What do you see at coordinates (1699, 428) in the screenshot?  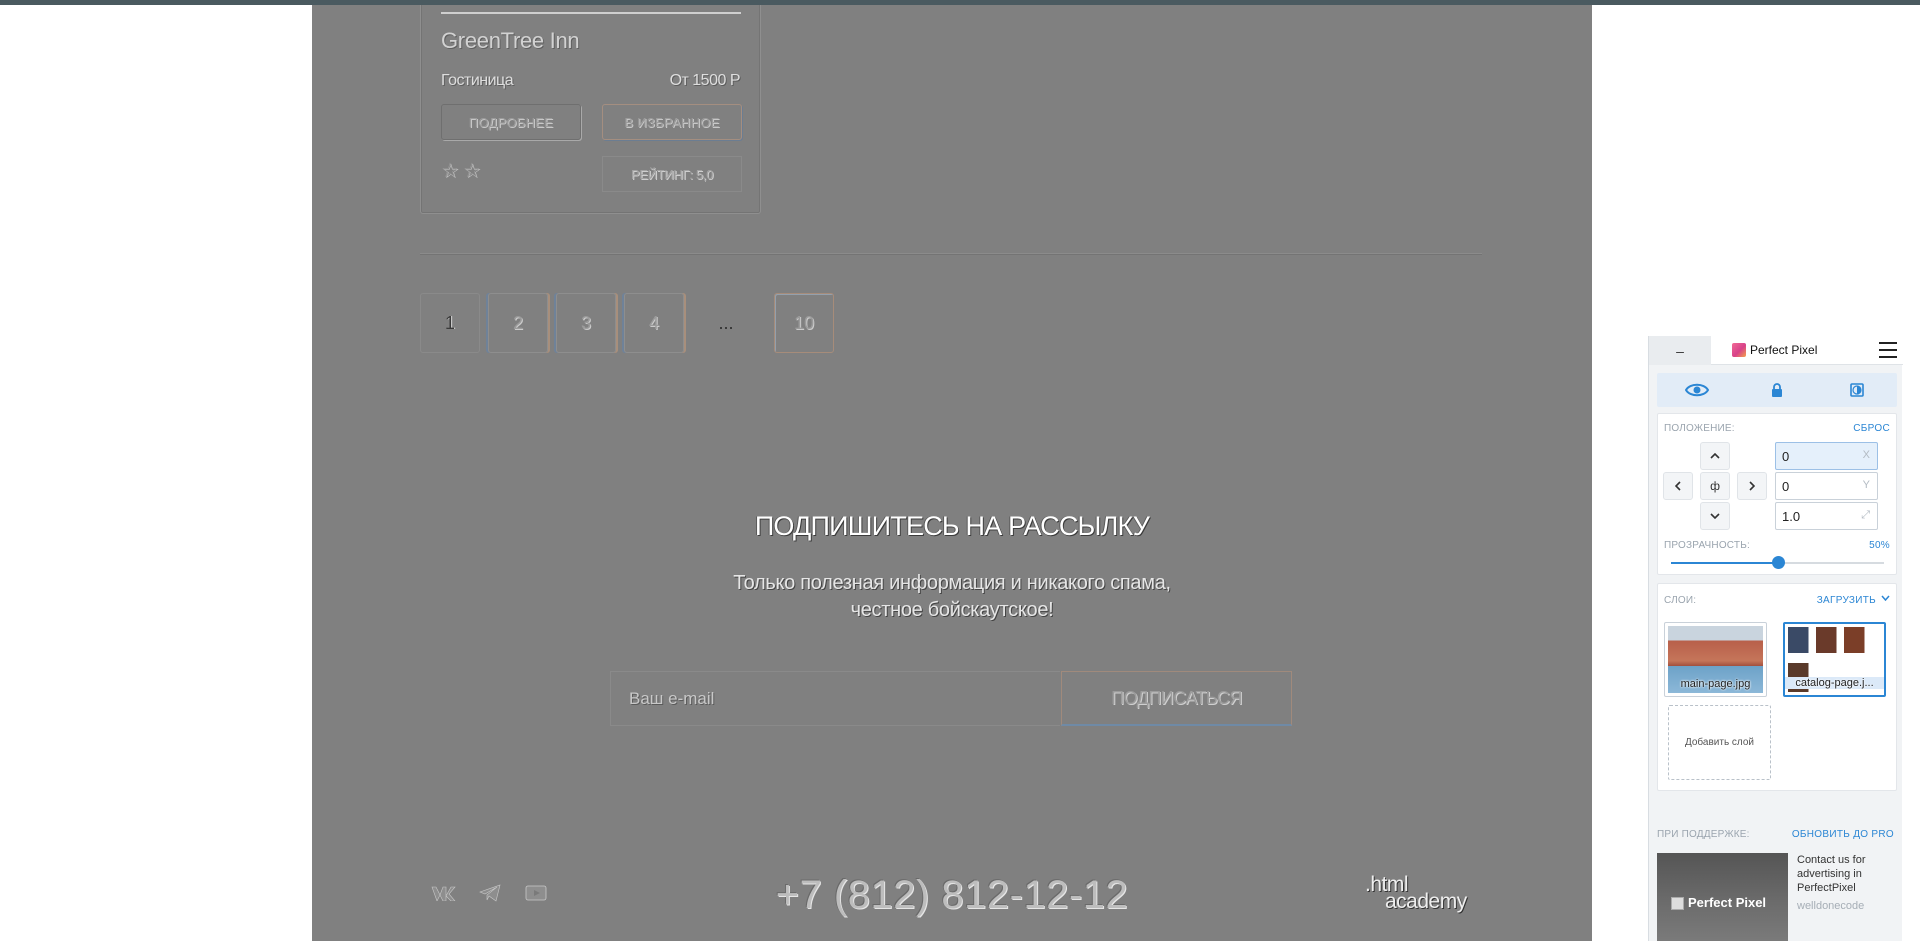 I see `position-label: ПОЛОЖЕНИЕ:` at bounding box center [1699, 428].